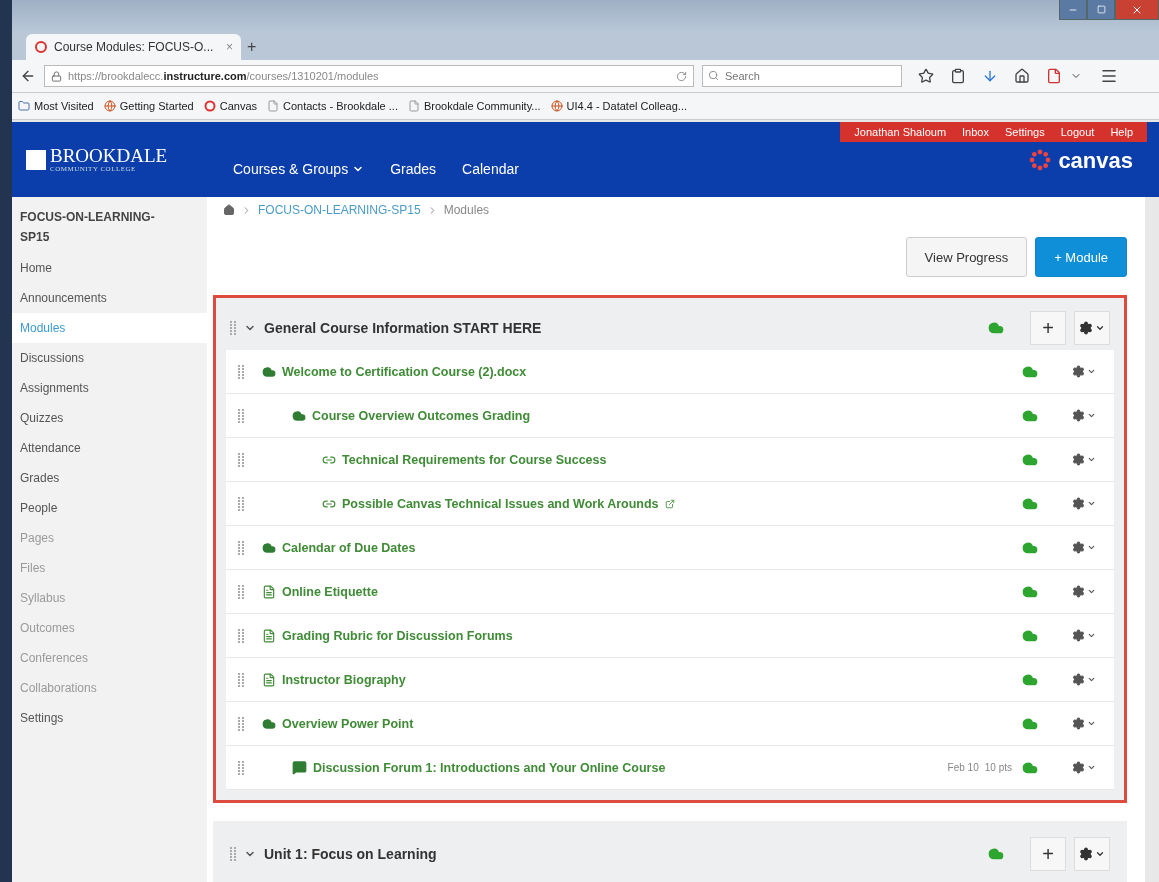 Image resolution: width=1159 pixels, height=882 pixels. What do you see at coordinates (681, 76) in the screenshot?
I see `reload-icon` at bounding box center [681, 76].